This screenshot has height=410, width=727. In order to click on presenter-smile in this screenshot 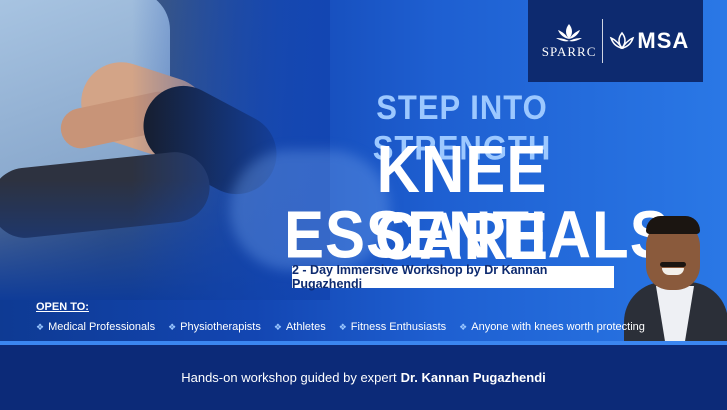, I will do `click(673, 271)`.